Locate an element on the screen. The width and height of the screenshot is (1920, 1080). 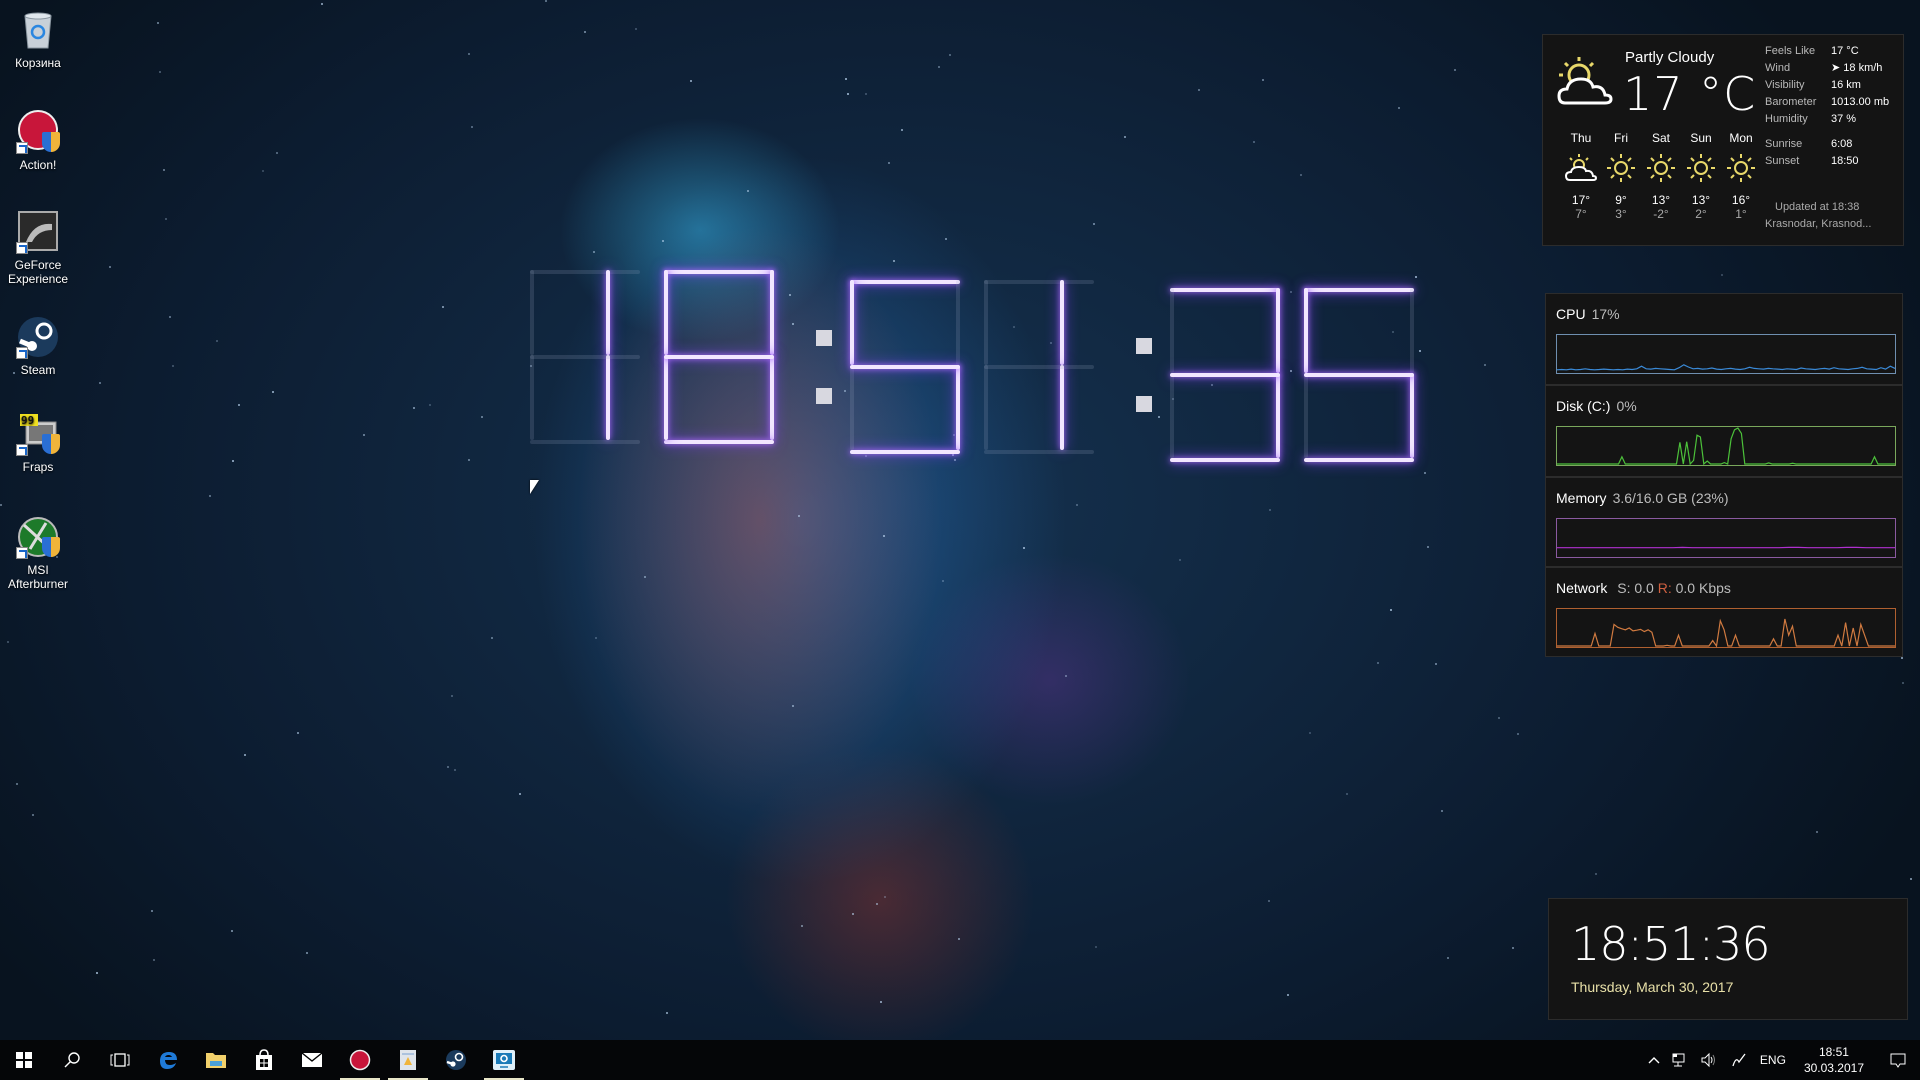
cpu-monitor: CPU 17% is located at coordinates (1724, 339).